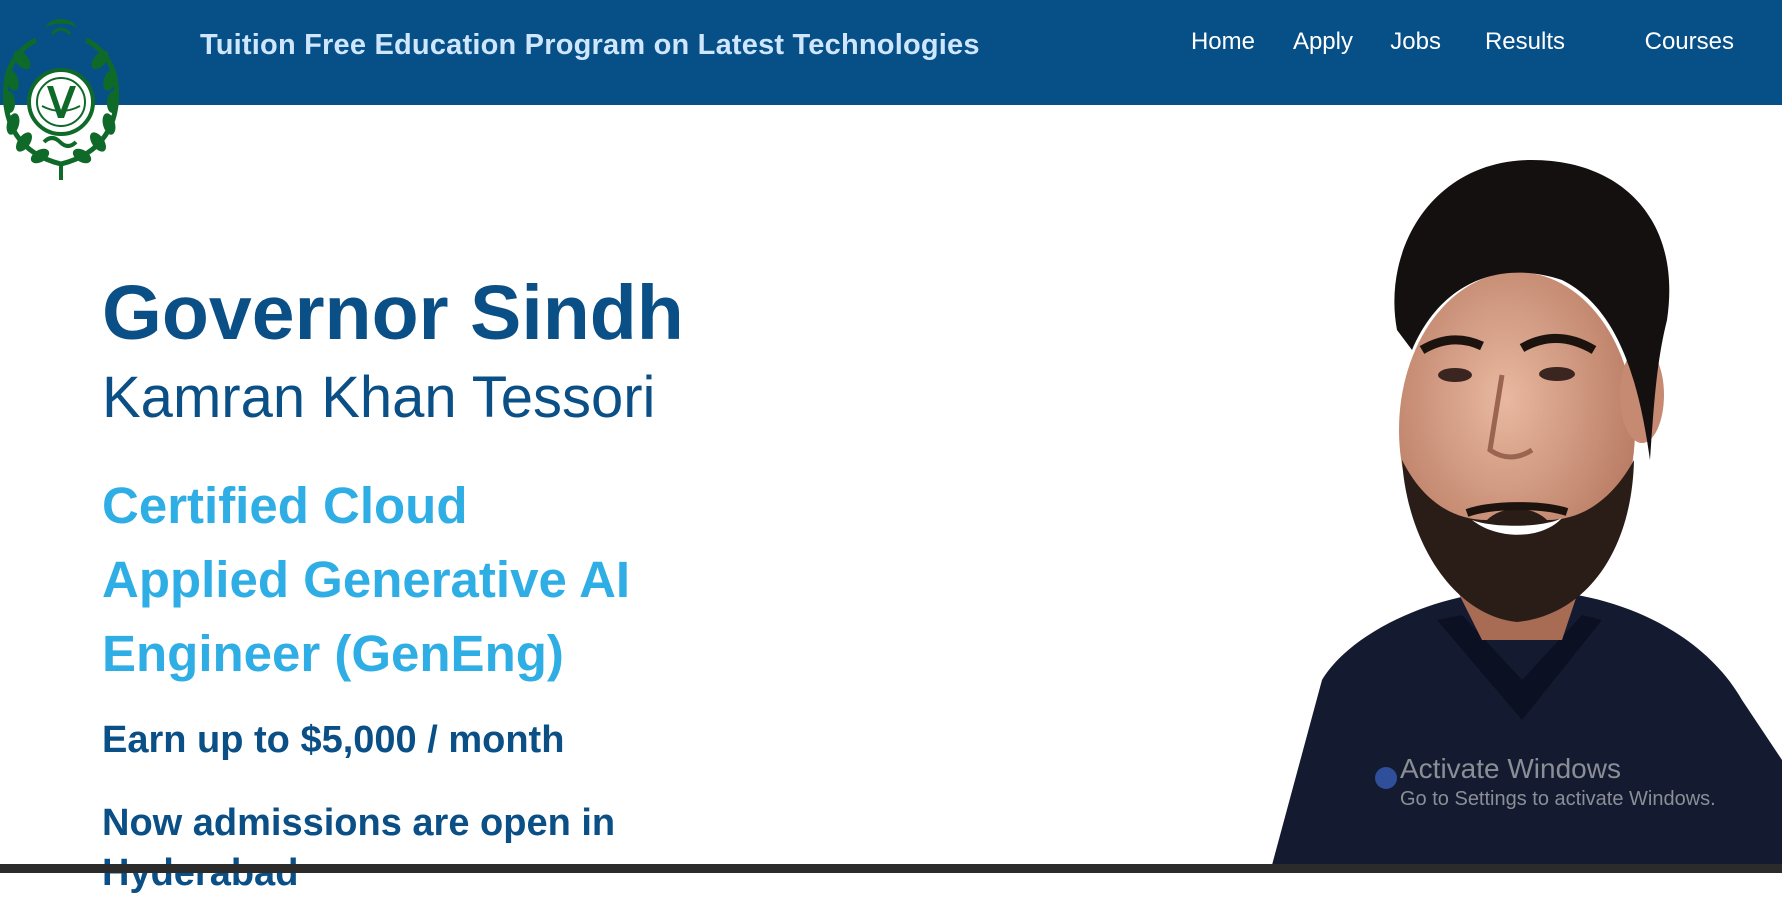 The image size is (1782, 898). What do you see at coordinates (1525, 42) in the screenshot?
I see `nav-results: Results` at bounding box center [1525, 42].